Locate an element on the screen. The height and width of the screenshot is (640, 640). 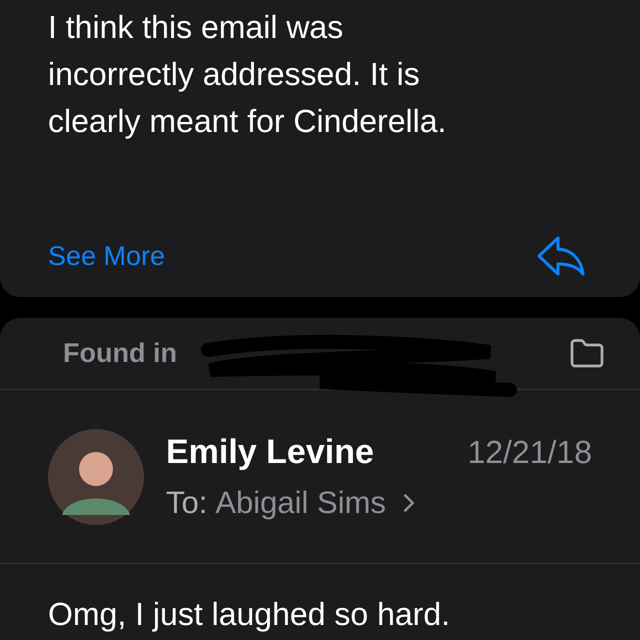
message-date: 12/21/18 is located at coordinates (529, 452).